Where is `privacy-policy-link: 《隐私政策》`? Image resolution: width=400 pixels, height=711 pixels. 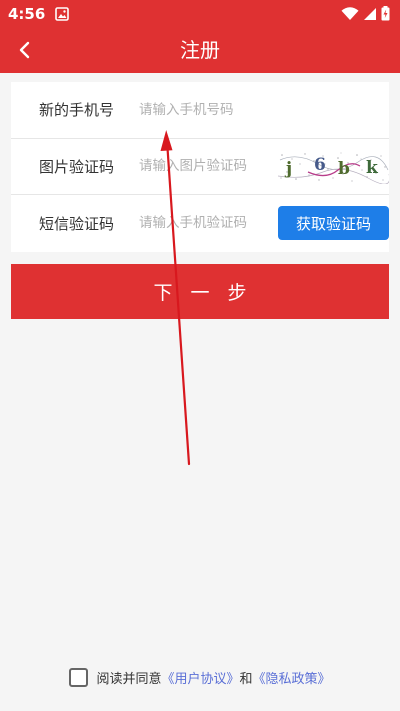
privacy-policy-link: 《隐私政策》 is located at coordinates (292, 677).